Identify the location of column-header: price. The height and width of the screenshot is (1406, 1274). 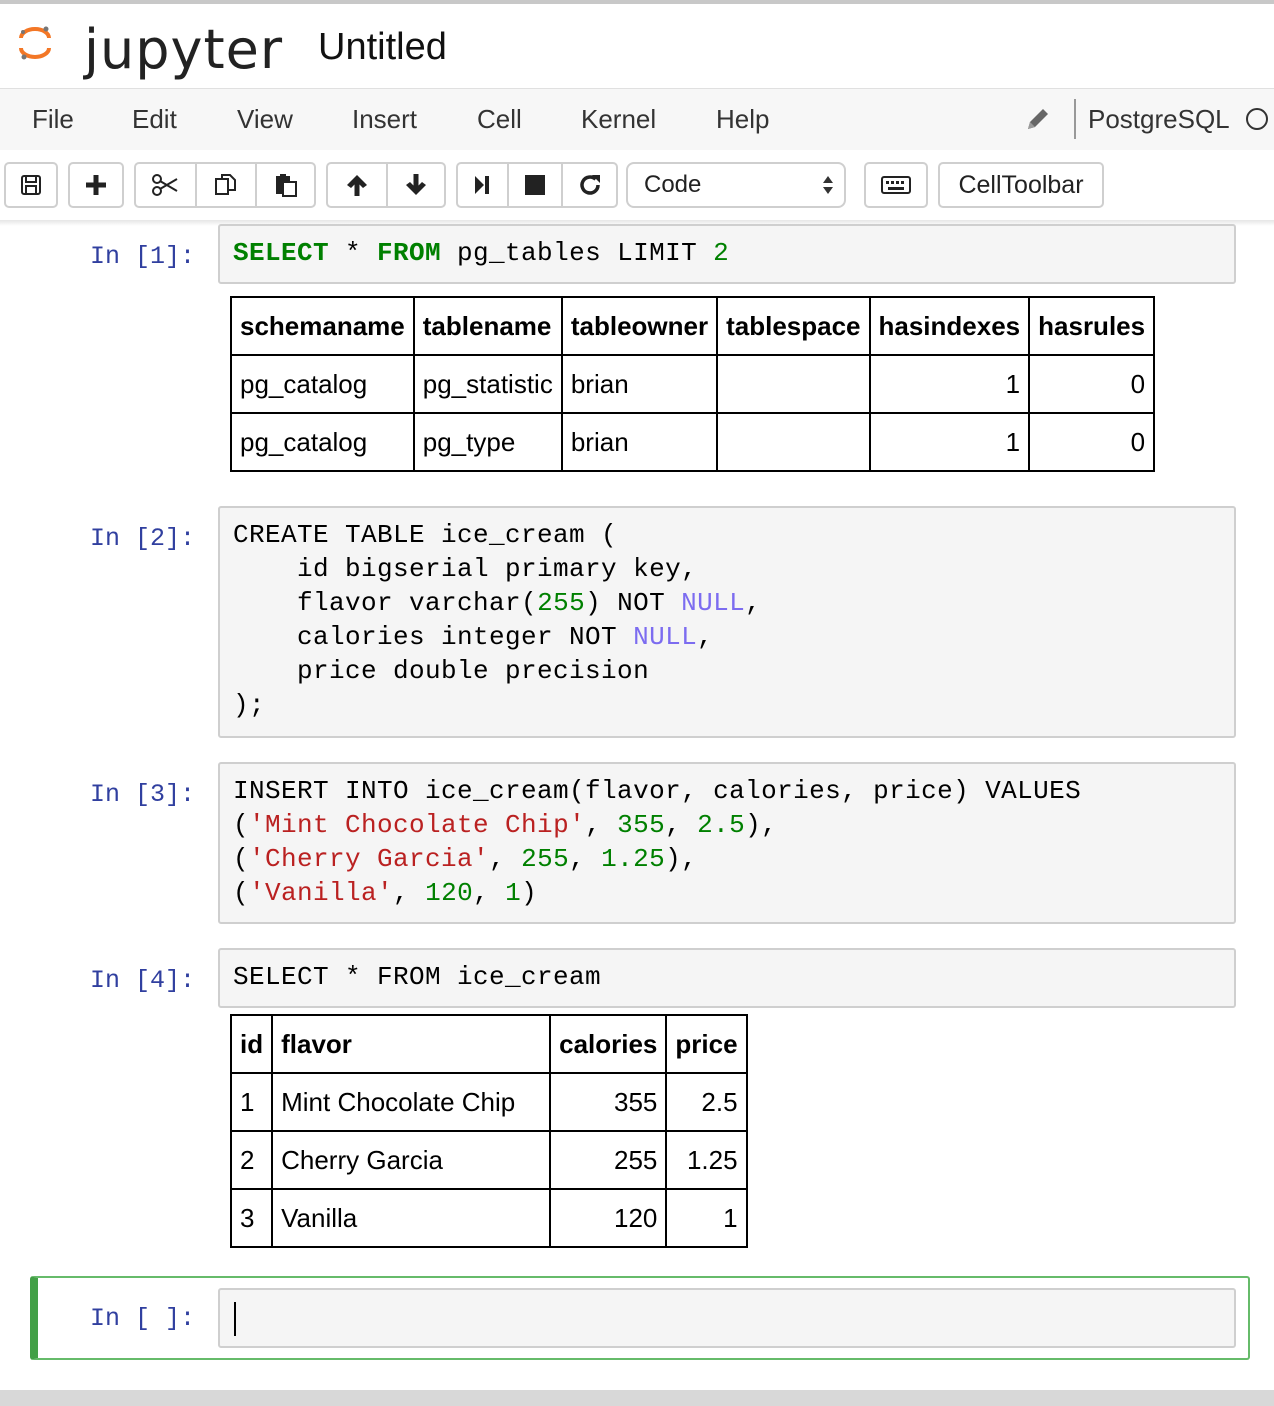
(706, 1044).